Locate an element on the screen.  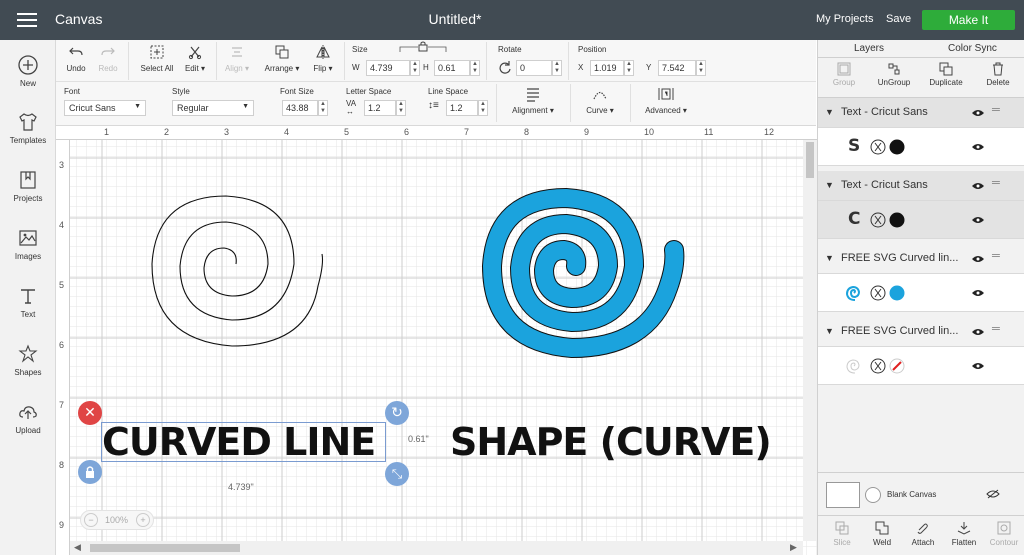
alignment-menu: Alignment ▾ is located at coordinates (533, 100).